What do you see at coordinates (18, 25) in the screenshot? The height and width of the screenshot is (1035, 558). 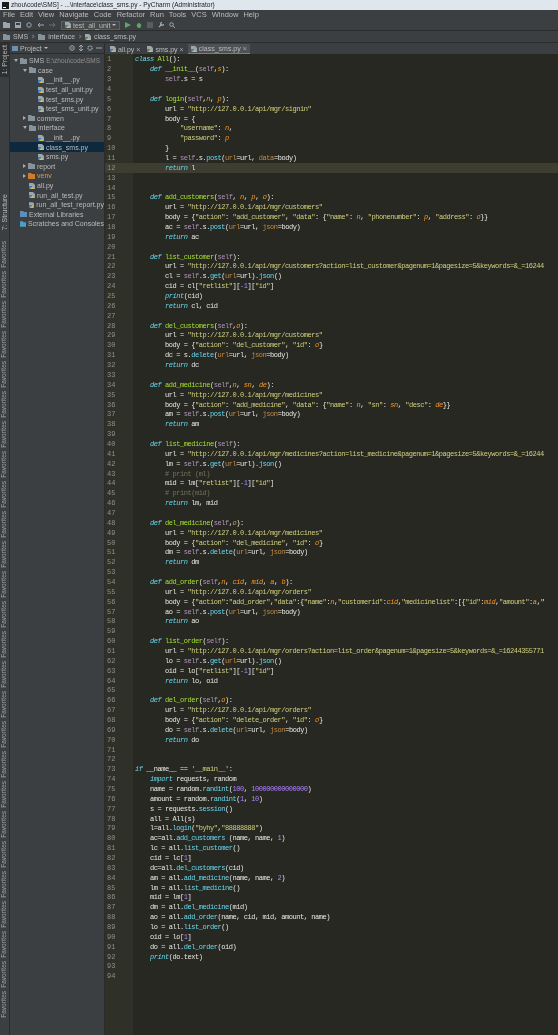 I see `save-icon` at bounding box center [18, 25].